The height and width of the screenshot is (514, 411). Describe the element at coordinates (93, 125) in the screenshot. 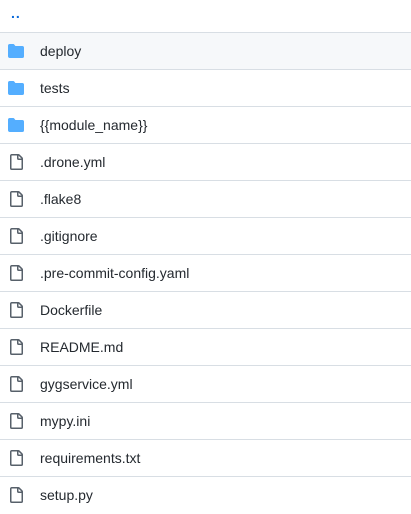

I see `folder-link: {{module_name}}` at that location.